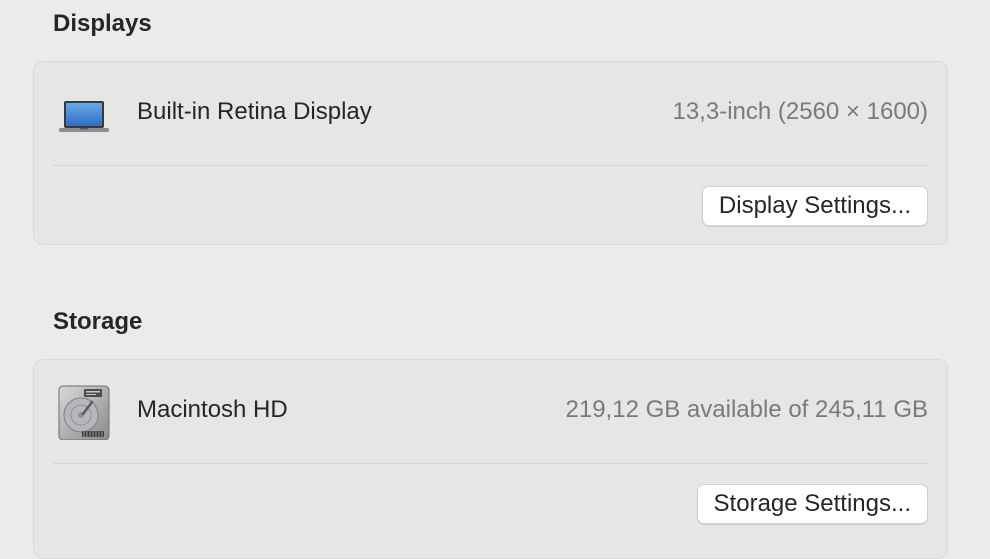  Describe the element at coordinates (102, 23) in the screenshot. I see `displays-section-title: Displays` at that location.